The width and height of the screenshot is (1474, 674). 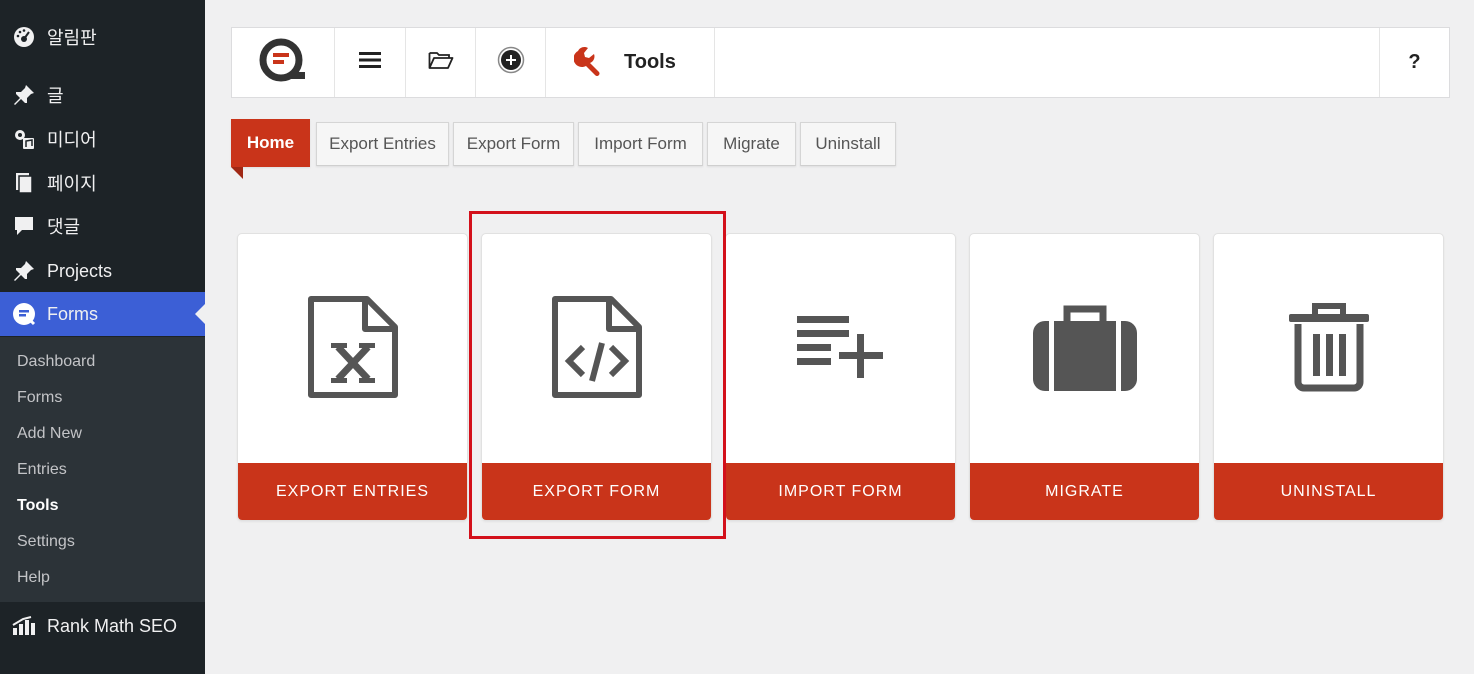 I want to click on menu-item-projects: Projects, so click(x=102, y=271).